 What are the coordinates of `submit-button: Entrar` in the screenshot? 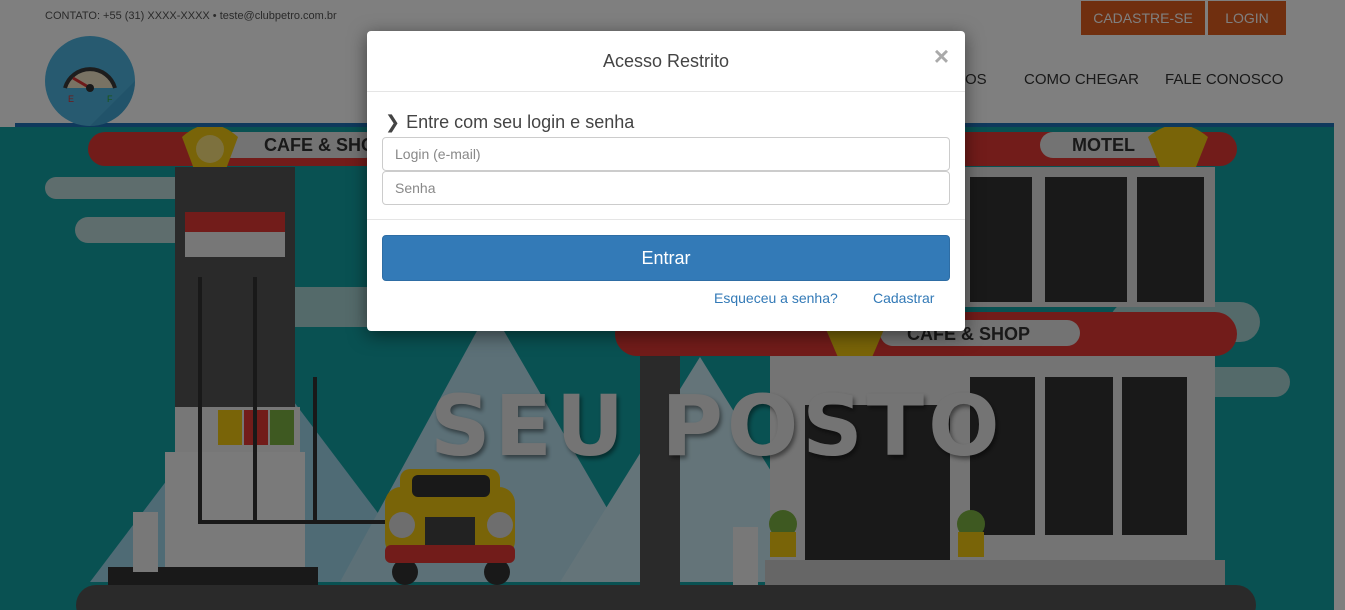 It's located at (666, 258).